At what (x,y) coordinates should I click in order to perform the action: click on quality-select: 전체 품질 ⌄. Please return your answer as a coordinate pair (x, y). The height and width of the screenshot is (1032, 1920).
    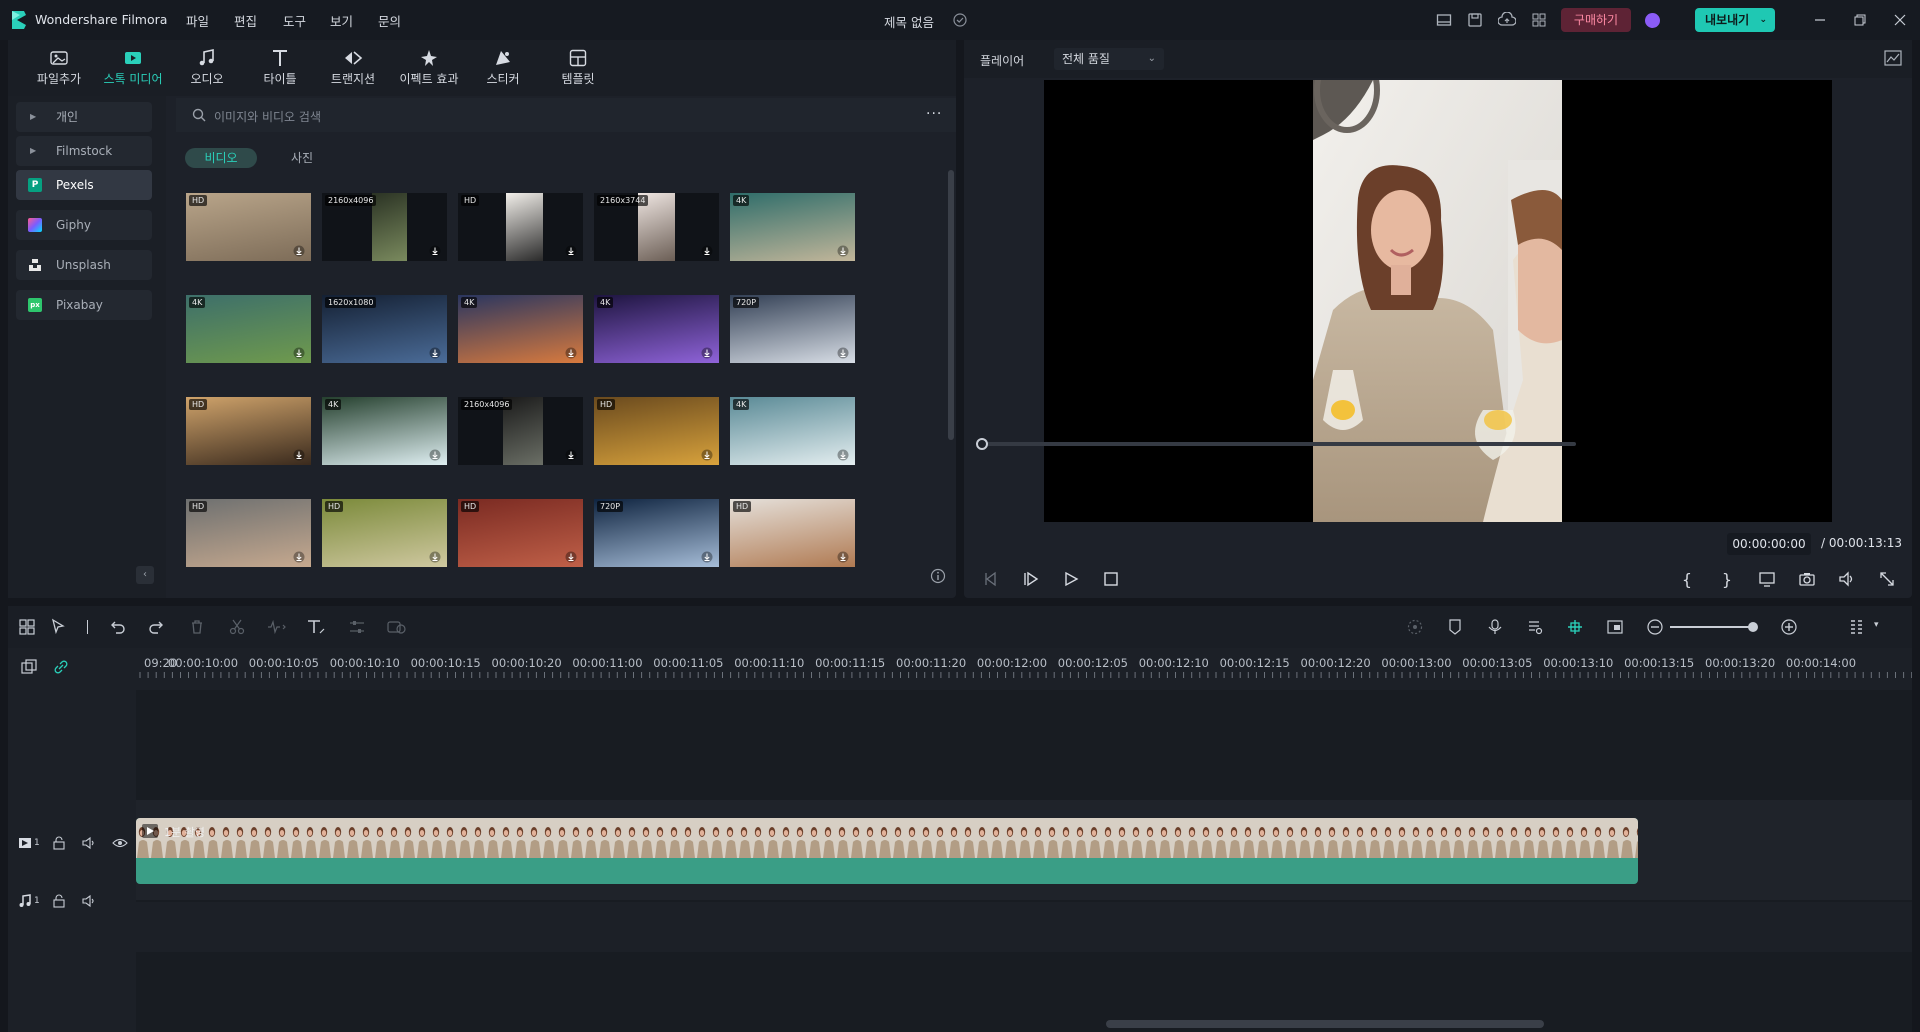
    Looking at the image, I should click on (1109, 59).